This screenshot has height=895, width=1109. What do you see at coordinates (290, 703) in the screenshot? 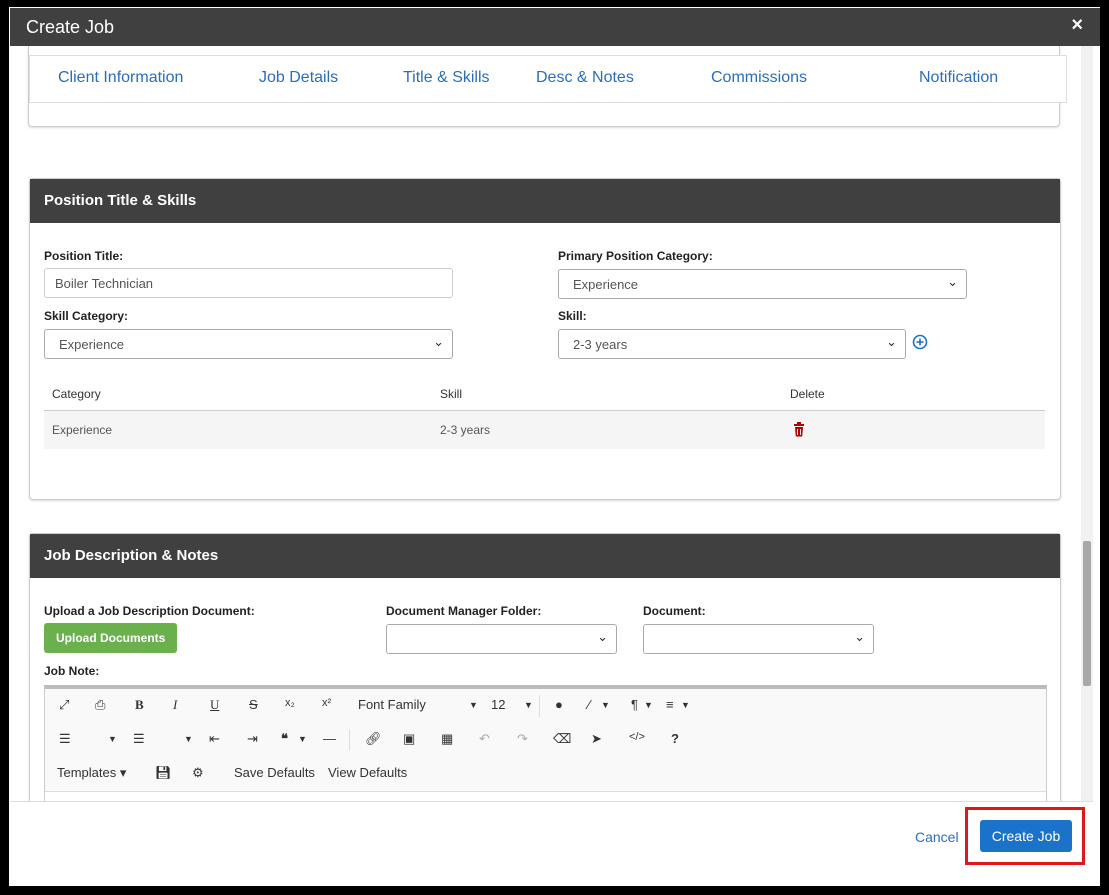
I see `subscript-icon: x₂` at bounding box center [290, 703].